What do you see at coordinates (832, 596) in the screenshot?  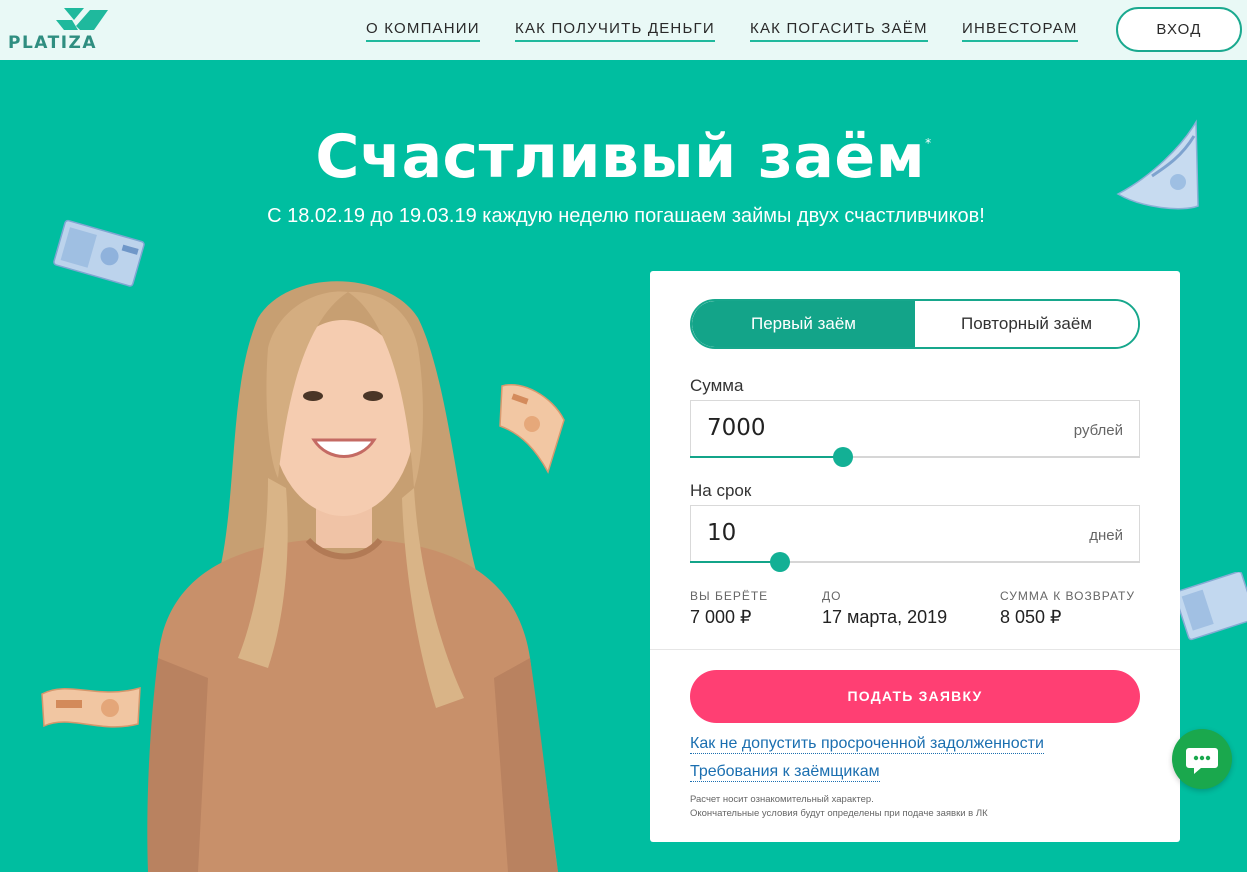 I see `summary-until-label: ДО` at bounding box center [832, 596].